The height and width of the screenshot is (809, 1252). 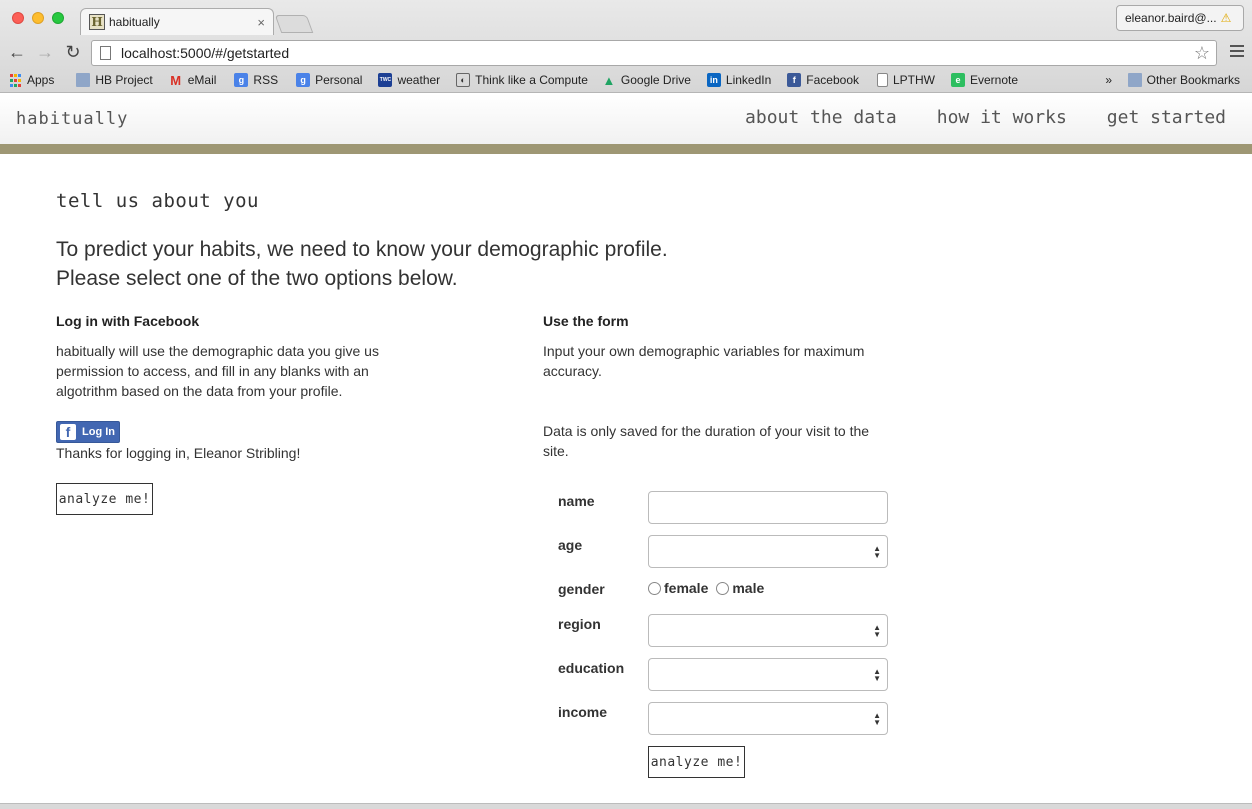 I want to click on income-label: income, so click(x=583, y=712).